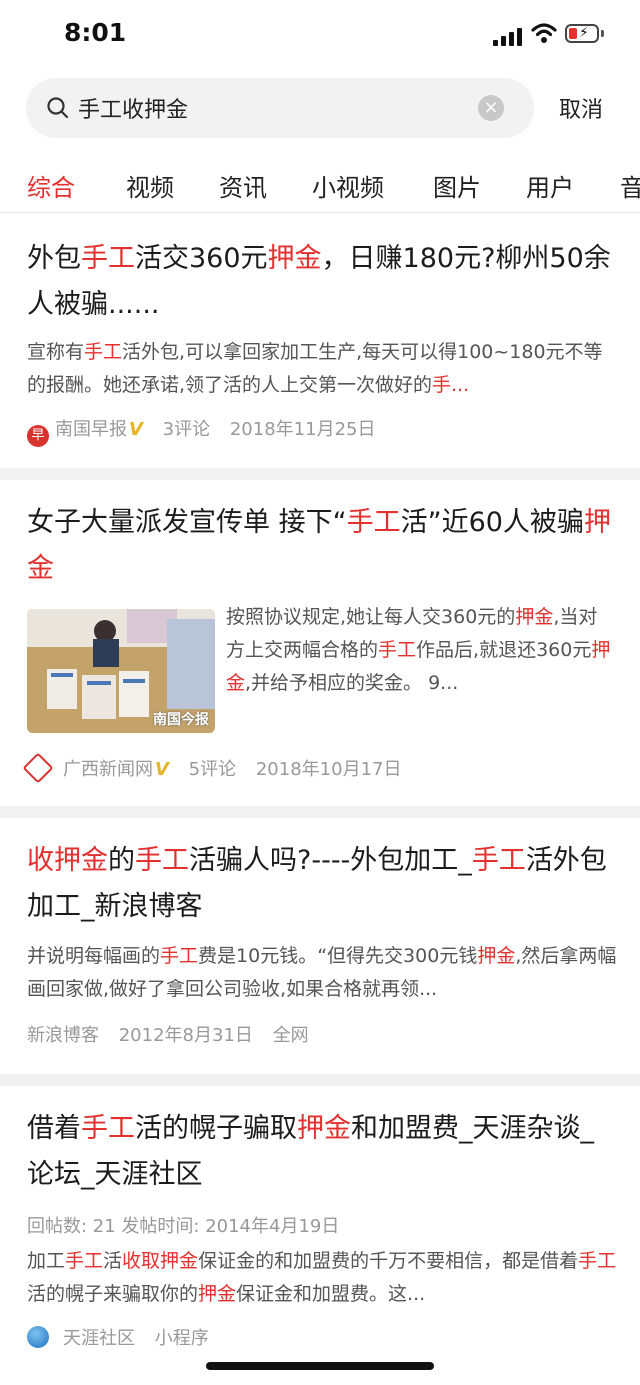  Describe the element at coordinates (51, 185) in the screenshot. I see `tab-comprehensive: 综合` at that location.